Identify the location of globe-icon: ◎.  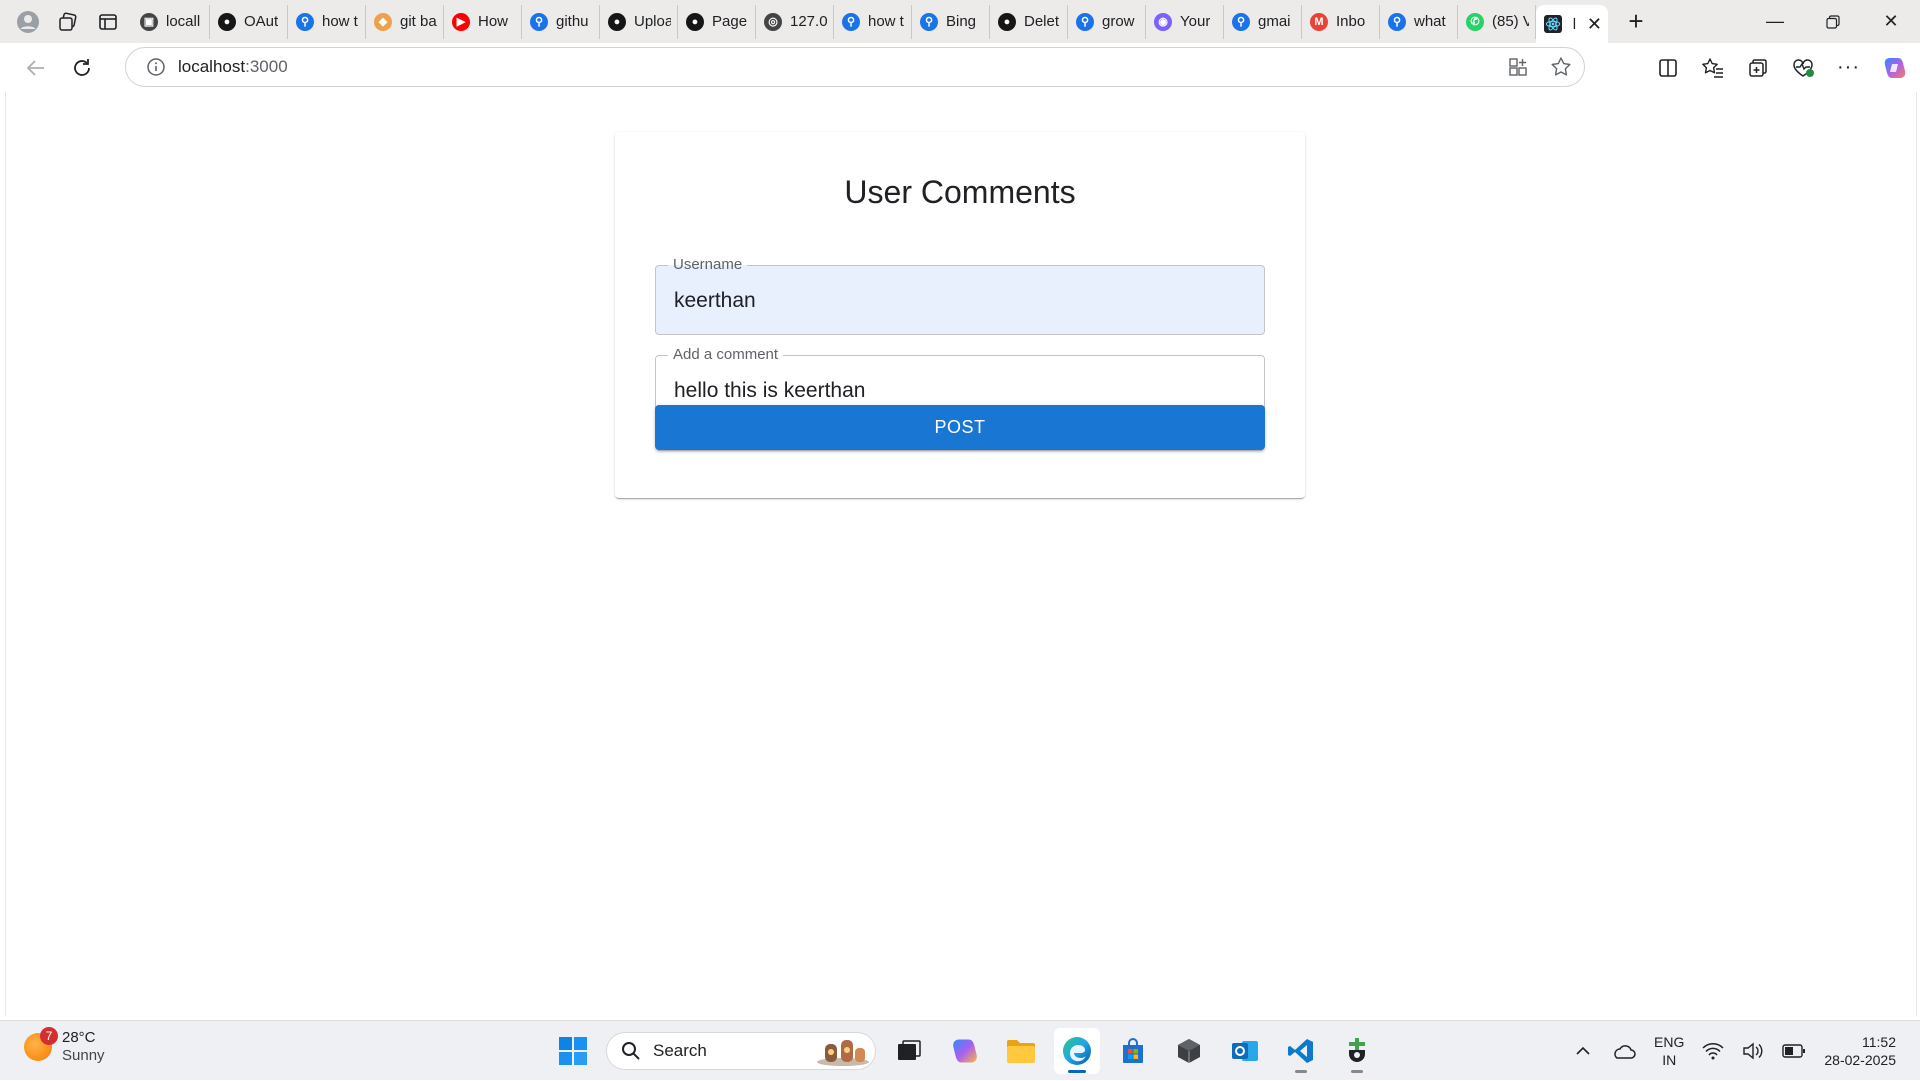
(773, 21).